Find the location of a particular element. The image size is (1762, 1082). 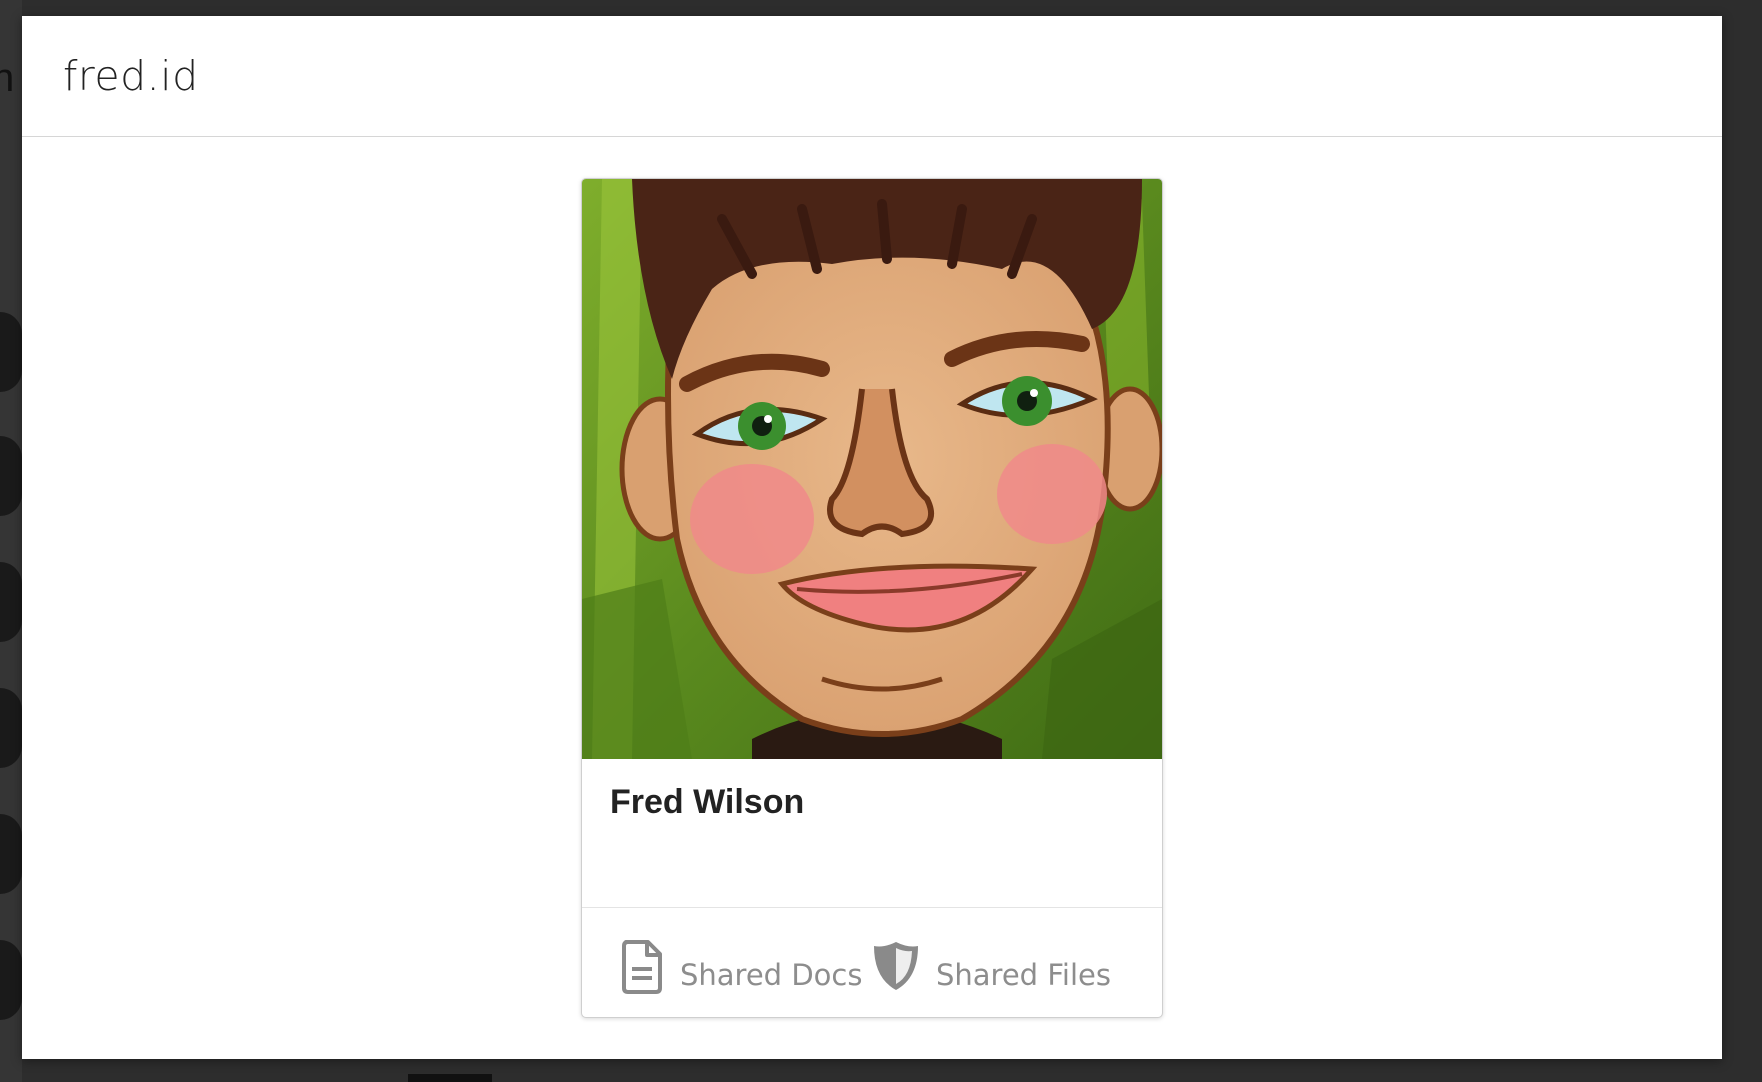

card-content: Fred Wilson is located at coordinates (872, 833).